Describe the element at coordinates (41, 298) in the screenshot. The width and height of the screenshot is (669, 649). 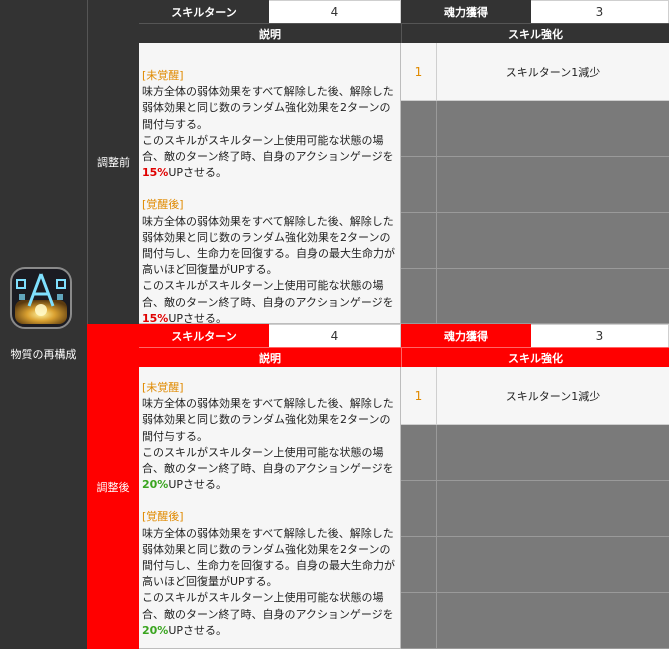
I see `skill-icon` at that location.